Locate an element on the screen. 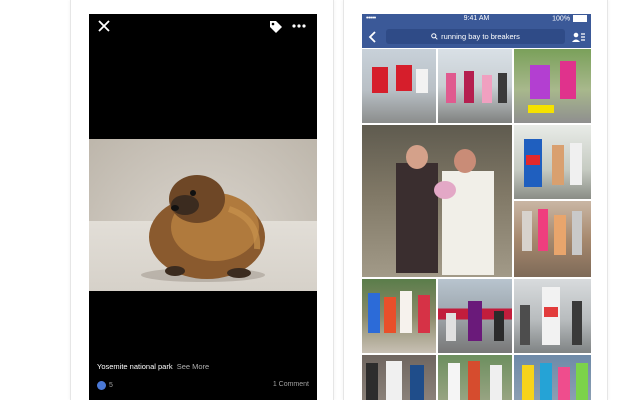 This screenshot has height=400, width=638. photo-caption: Yosemite national park See More is located at coordinates (153, 366).